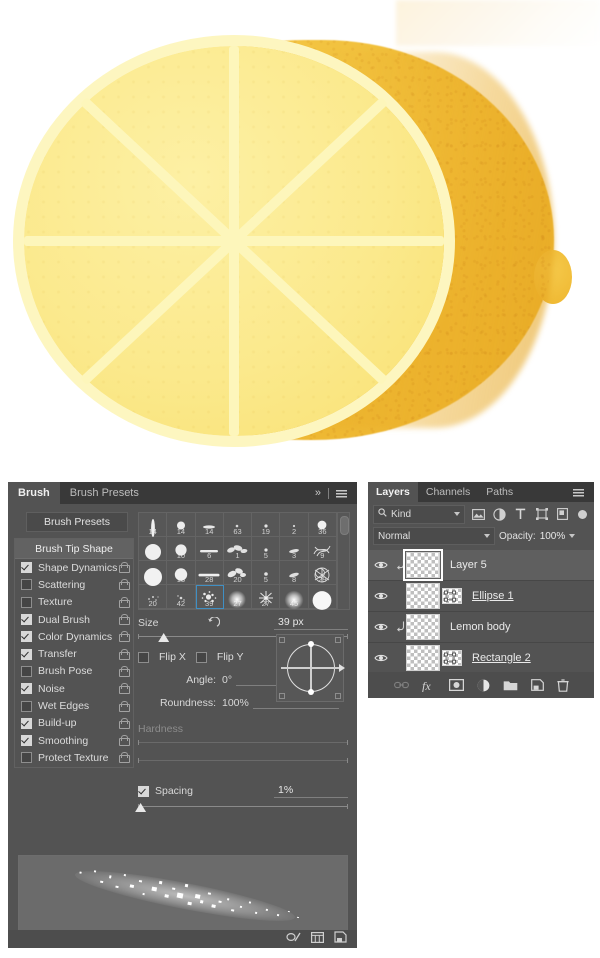  I want to click on brush-preset-cell: 8, so click(294, 573).